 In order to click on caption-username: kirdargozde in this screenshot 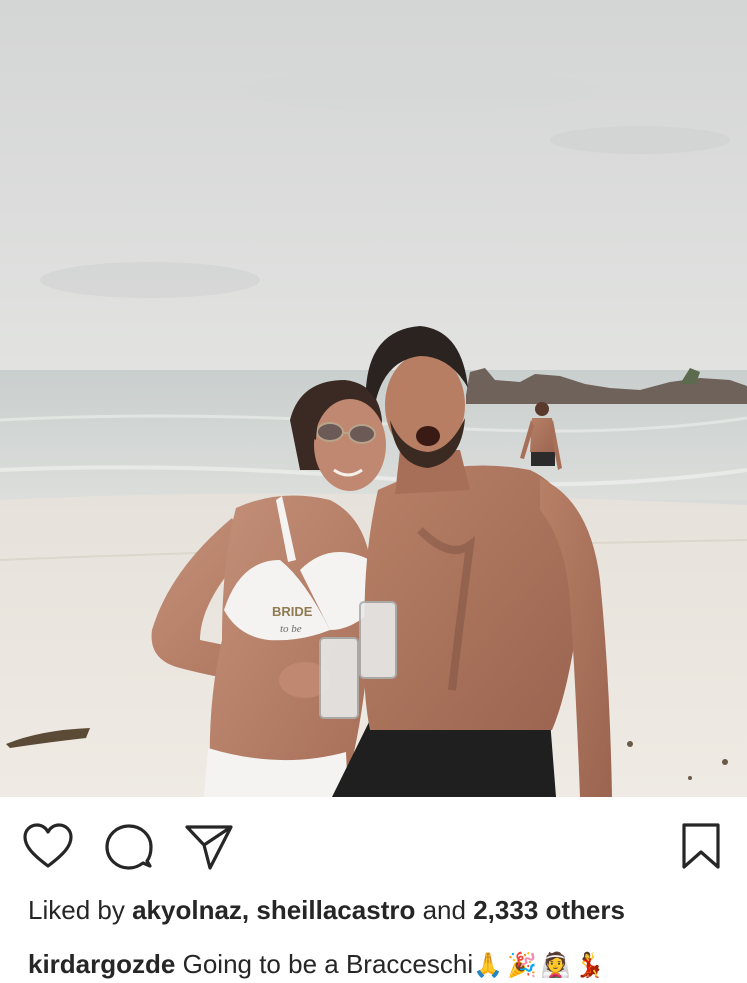, I will do `click(101, 964)`.